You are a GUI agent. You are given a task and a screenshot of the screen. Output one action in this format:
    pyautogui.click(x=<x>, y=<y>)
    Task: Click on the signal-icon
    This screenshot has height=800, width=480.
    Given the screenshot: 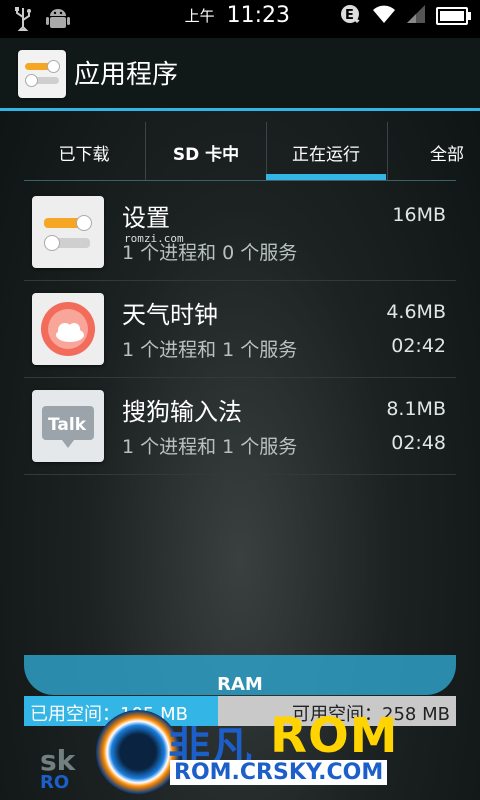 What is the action you would take?
    pyautogui.click(x=416, y=16)
    